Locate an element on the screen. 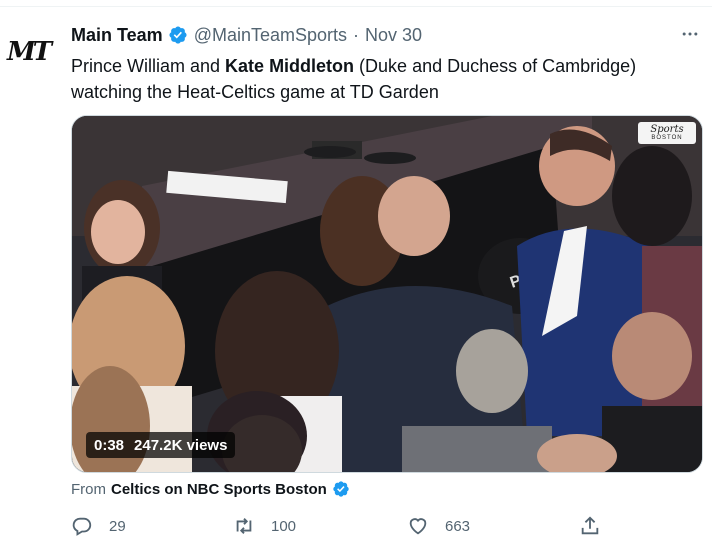 The width and height of the screenshot is (712, 548). video-views: 247.2K views is located at coordinates (181, 445).